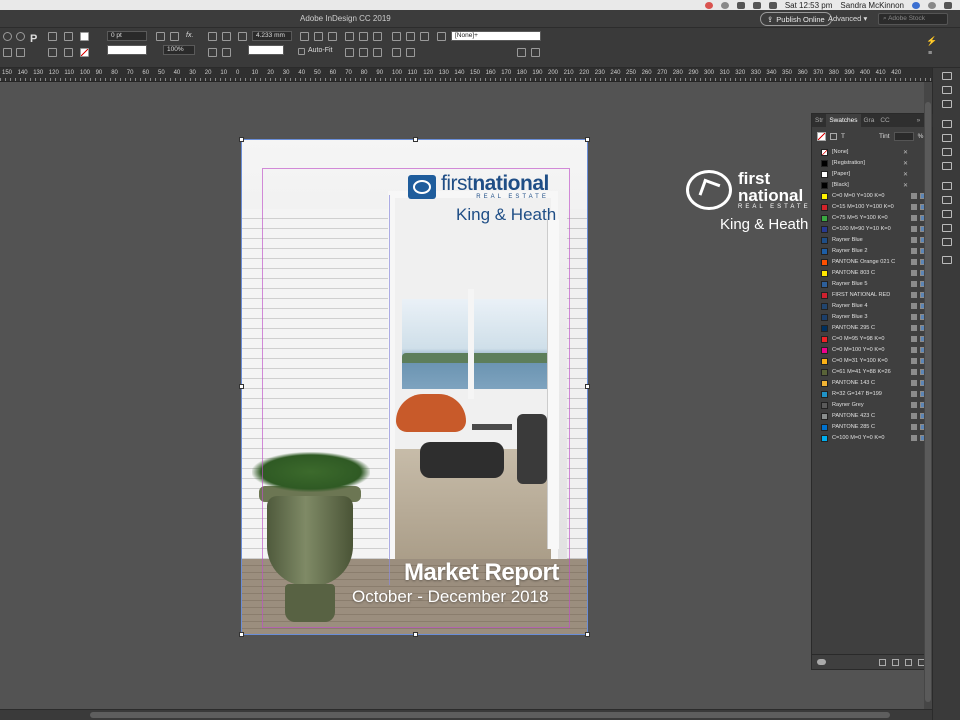 The height and width of the screenshot is (720, 960). Describe the element at coordinates (481, 573) in the screenshot. I see `report-title-text: Market Report` at that location.